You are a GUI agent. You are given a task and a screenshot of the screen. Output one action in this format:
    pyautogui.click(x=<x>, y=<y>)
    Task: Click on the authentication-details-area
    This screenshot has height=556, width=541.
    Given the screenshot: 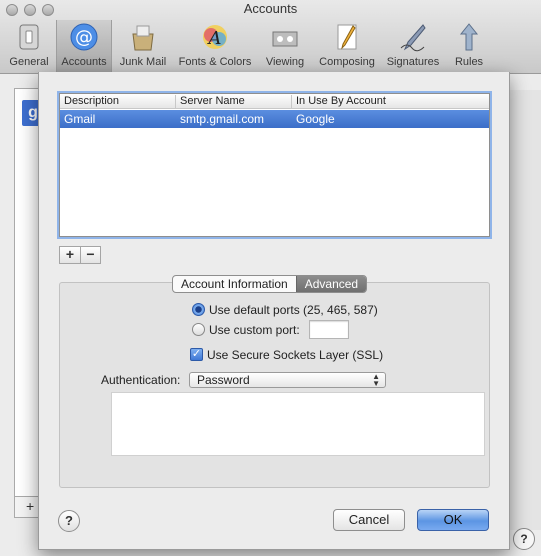 What is the action you would take?
    pyautogui.click(x=298, y=424)
    